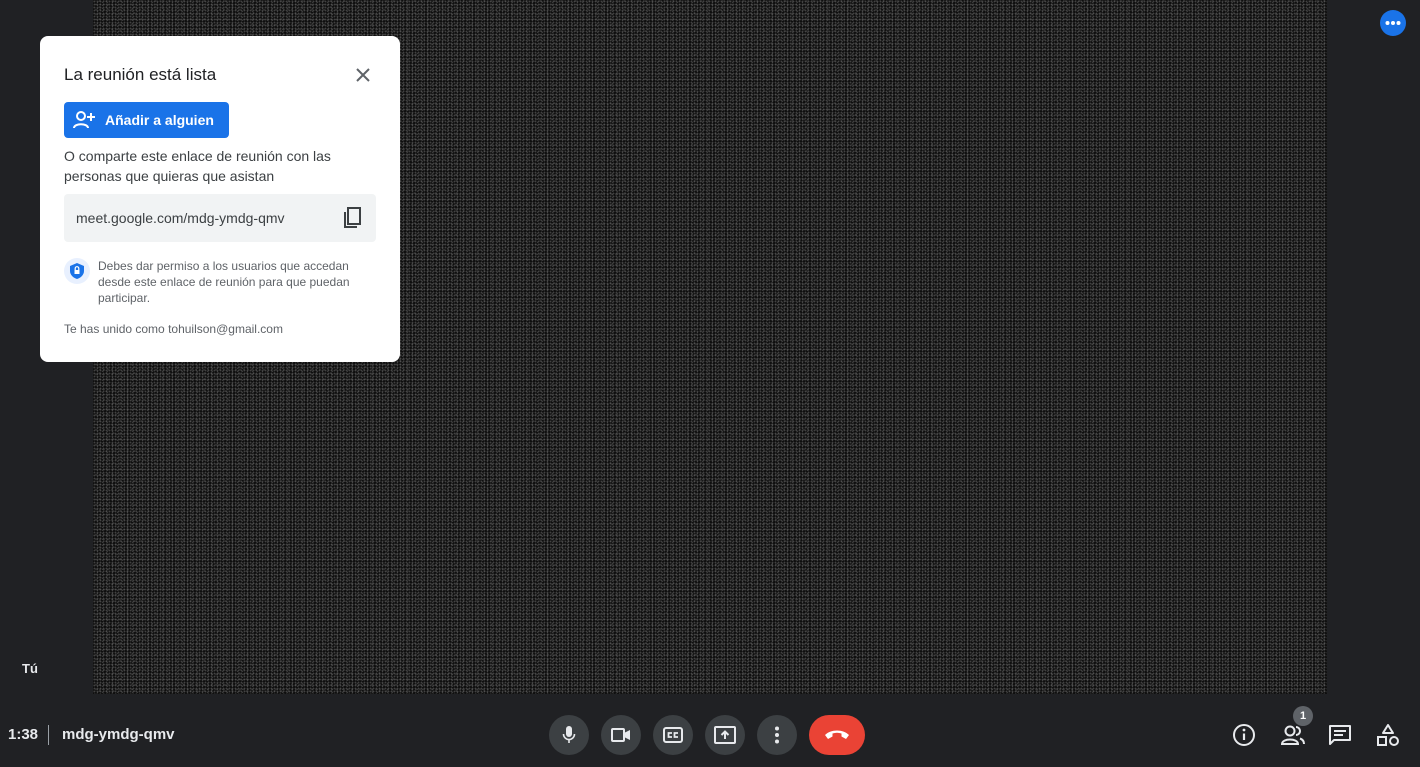 Image resolution: width=1420 pixels, height=767 pixels. I want to click on add-someone-button: Añadir a alguien, so click(146, 120).